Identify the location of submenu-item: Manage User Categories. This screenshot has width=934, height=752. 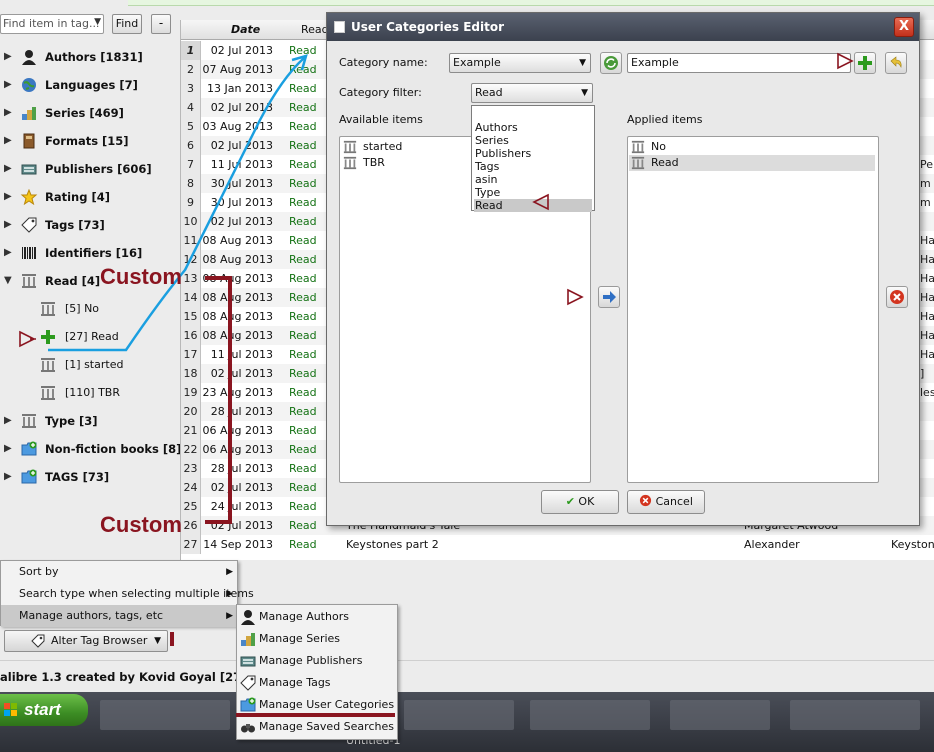
(317, 705).